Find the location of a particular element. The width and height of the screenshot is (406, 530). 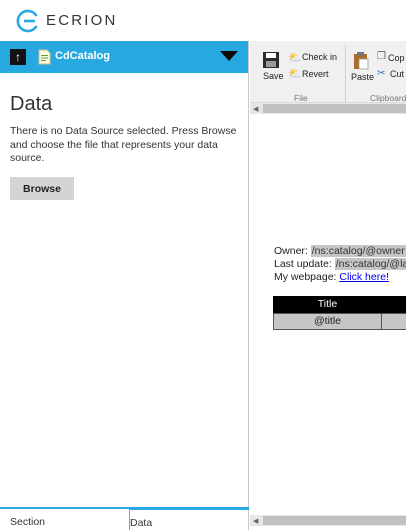

ribbon-group-clipboard: Clipboard is located at coordinates (388, 98).